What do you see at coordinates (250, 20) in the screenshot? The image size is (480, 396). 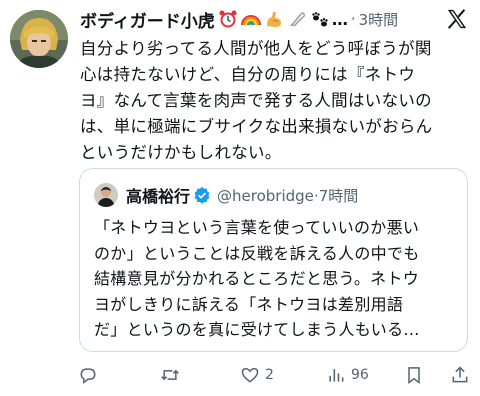 I see `rainbow-icon` at bounding box center [250, 20].